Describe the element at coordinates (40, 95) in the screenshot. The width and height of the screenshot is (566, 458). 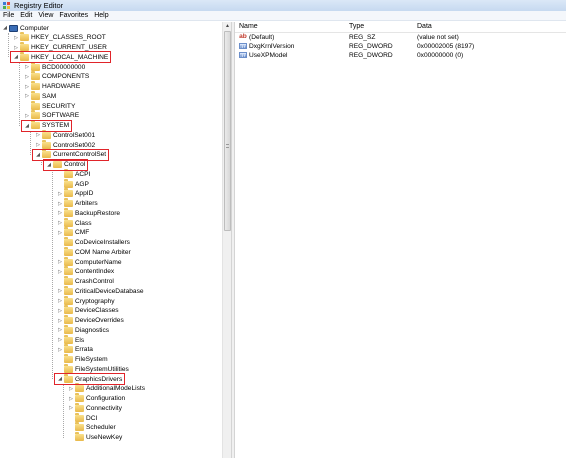
I see `tree-node-sam: ▷ SAM` at that location.